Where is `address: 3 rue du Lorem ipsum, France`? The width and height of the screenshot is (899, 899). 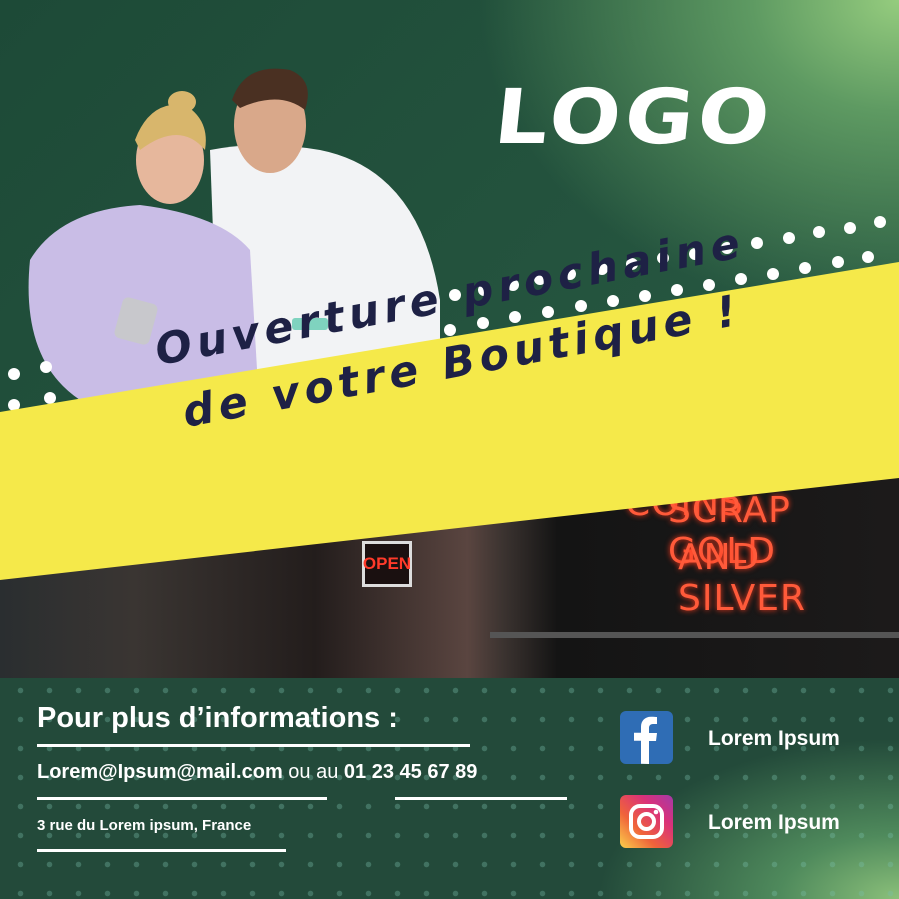 address: 3 rue du Lorem ipsum, France is located at coordinates (144, 825).